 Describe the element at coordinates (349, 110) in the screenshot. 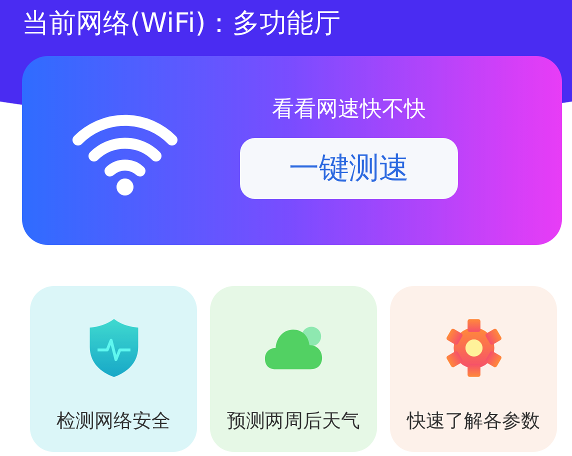

I see `speed-prompt: 看看网速快不快` at that location.